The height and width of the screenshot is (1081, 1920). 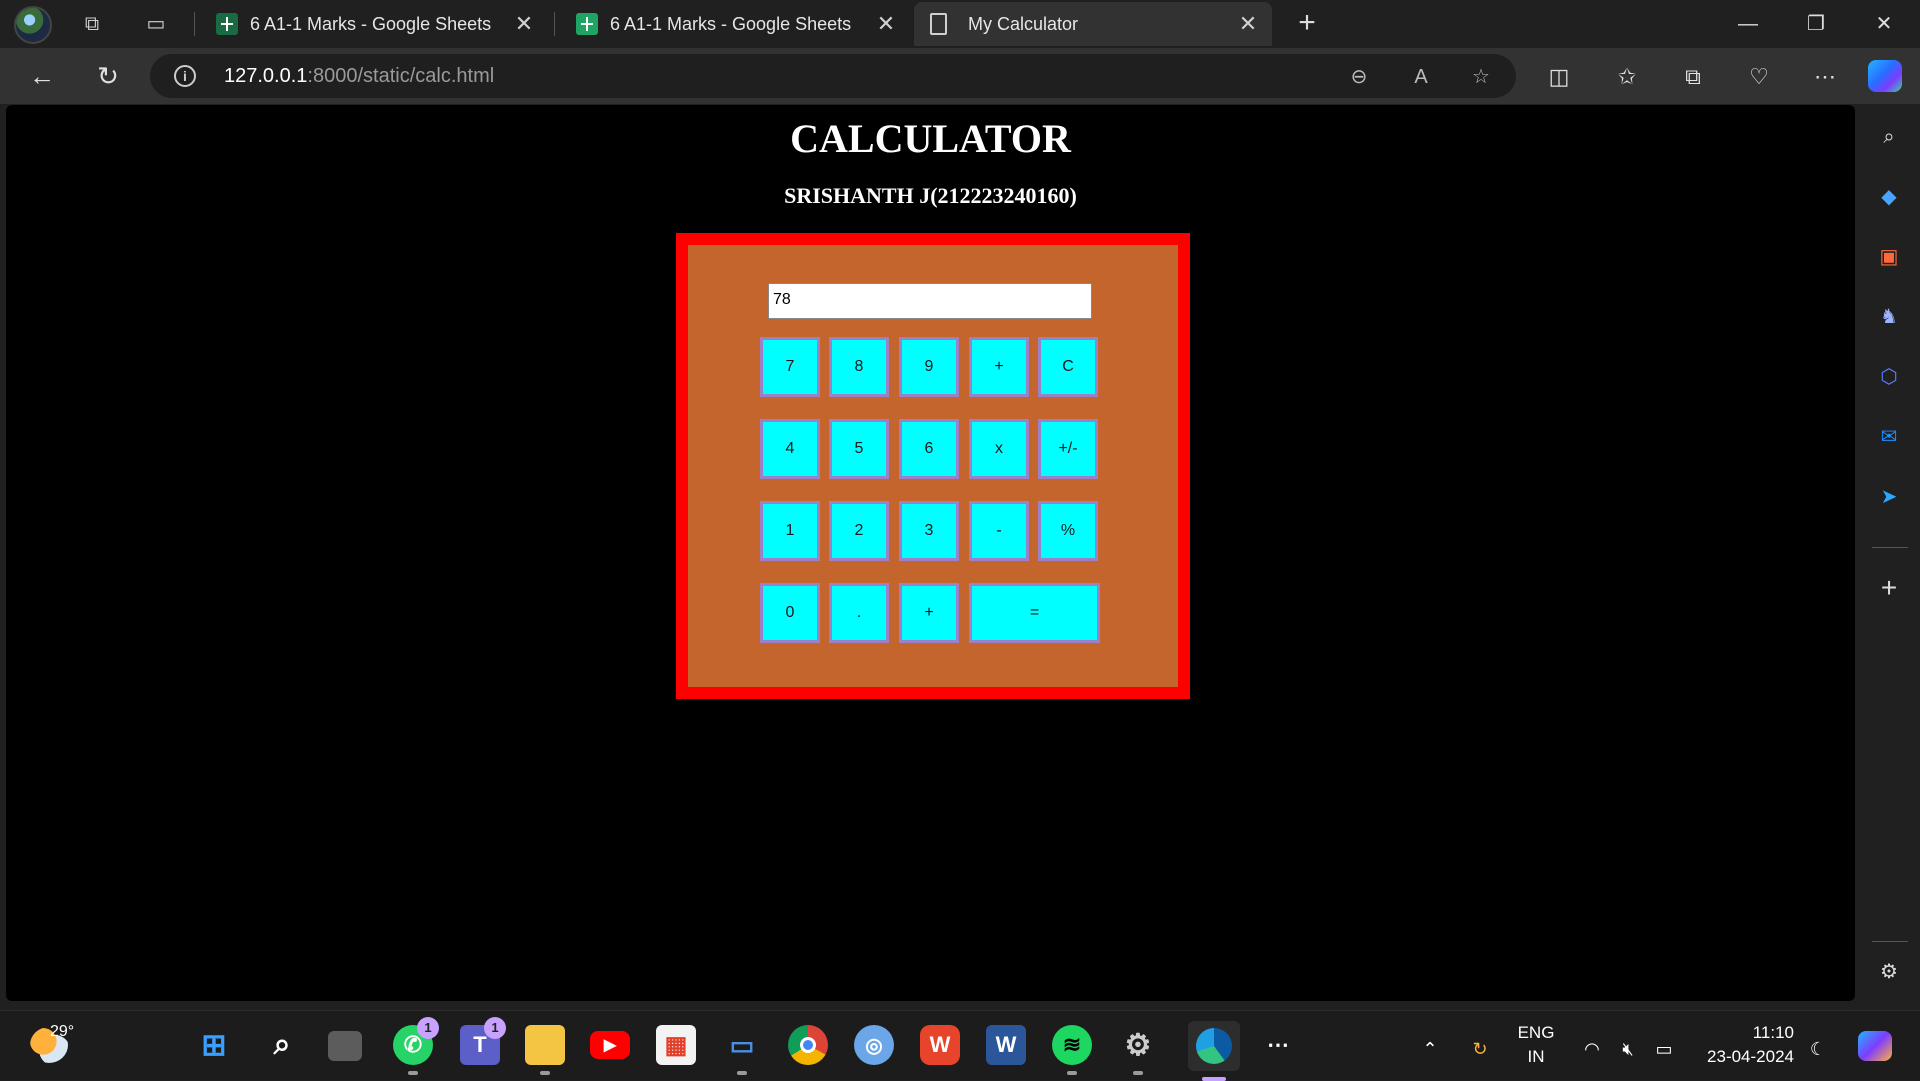 What do you see at coordinates (1889, 197) in the screenshot?
I see `shopping-tag-icon: ◆` at bounding box center [1889, 197].